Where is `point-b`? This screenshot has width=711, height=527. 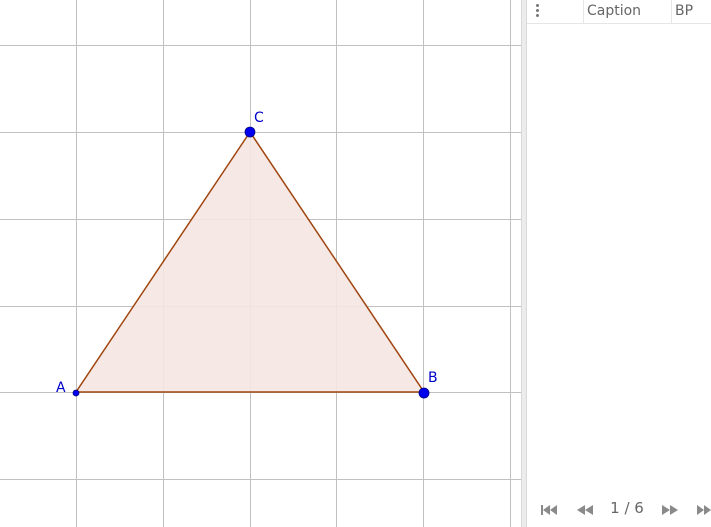 point-b is located at coordinates (424, 393).